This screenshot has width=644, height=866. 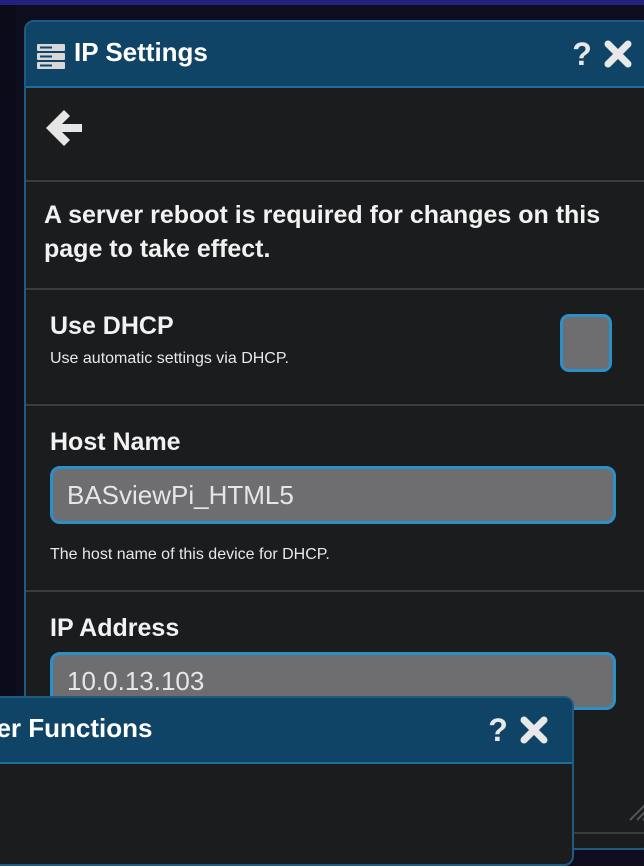 I want to click on host-name-field, so click(x=333, y=495).